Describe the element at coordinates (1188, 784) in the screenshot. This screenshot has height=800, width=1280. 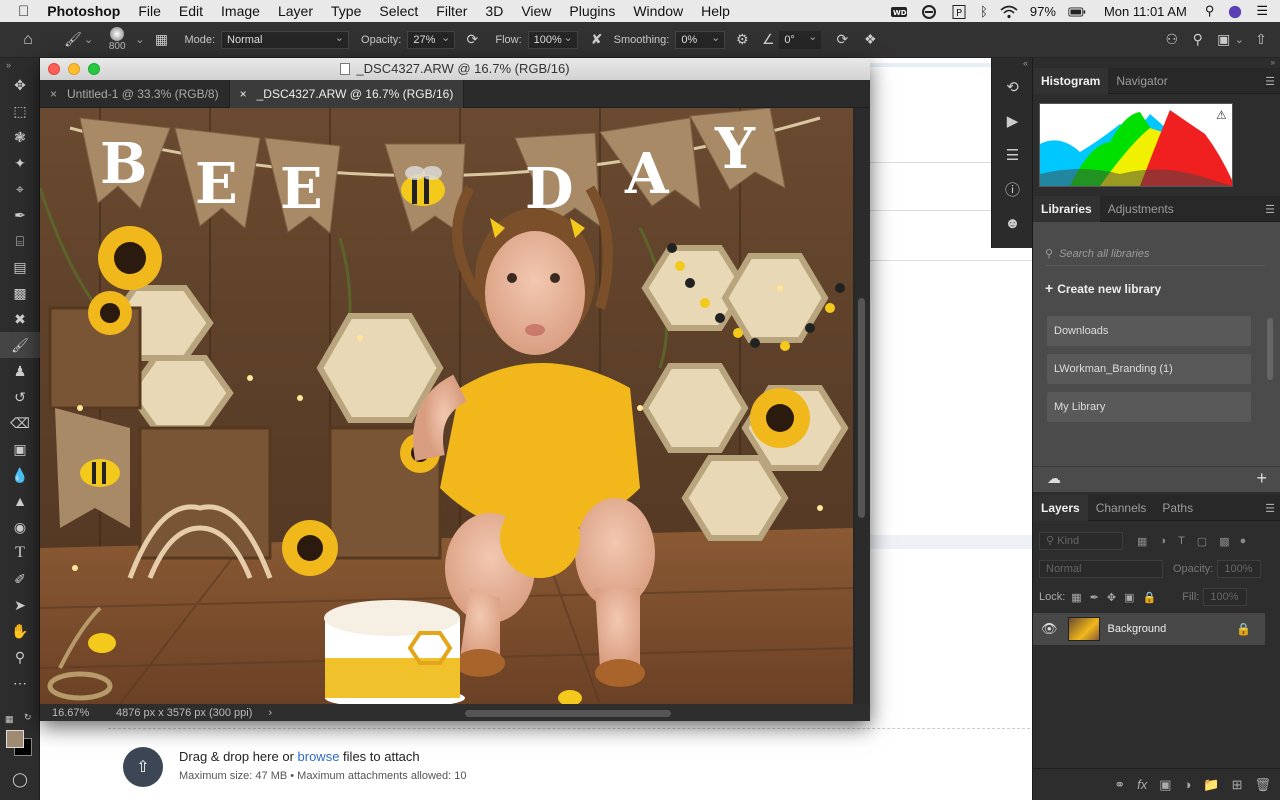
I see `adjustment-layer-icon: ◑` at that location.